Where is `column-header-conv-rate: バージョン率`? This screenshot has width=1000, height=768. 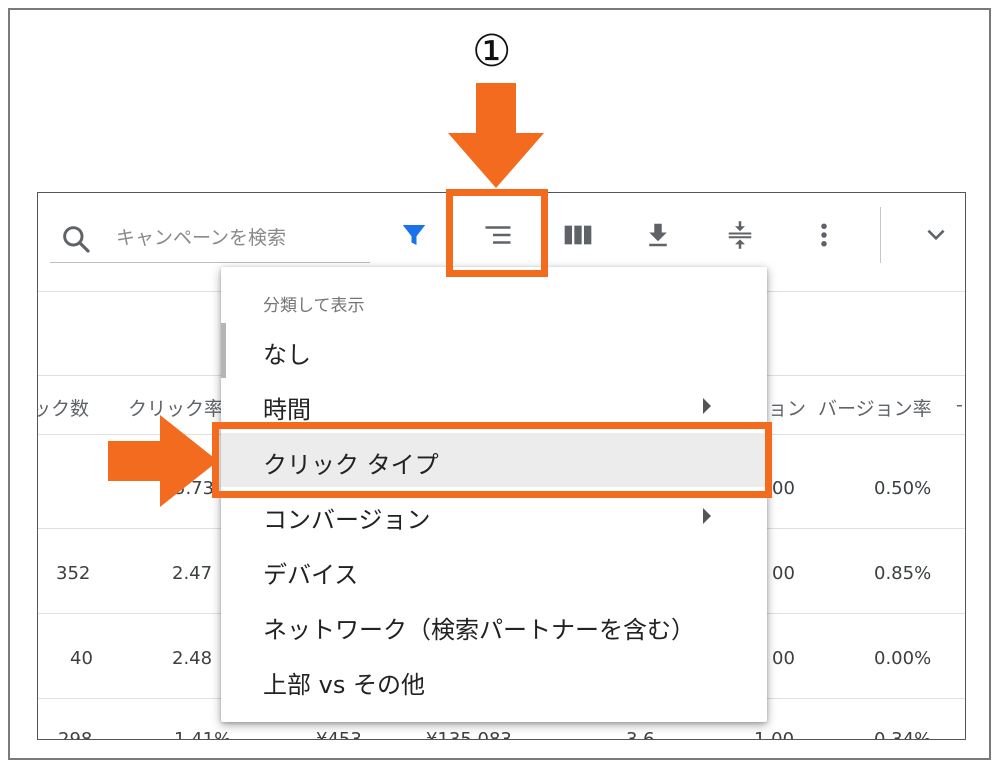 column-header-conv-rate: バージョン率 is located at coordinates (875, 407).